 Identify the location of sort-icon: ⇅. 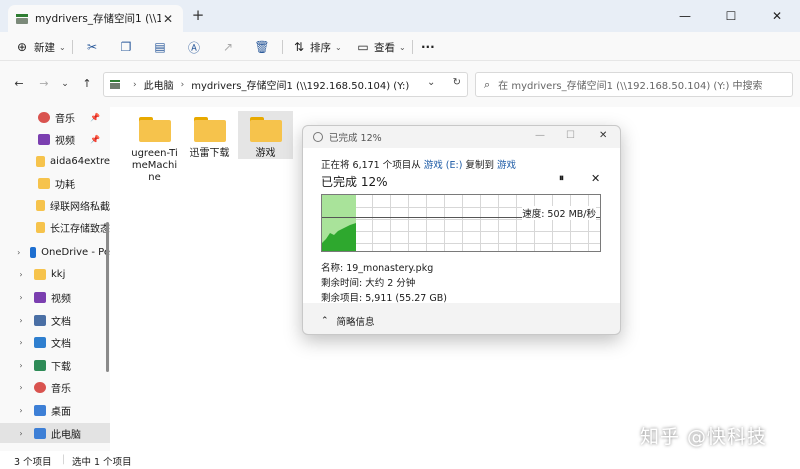
(299, 47).